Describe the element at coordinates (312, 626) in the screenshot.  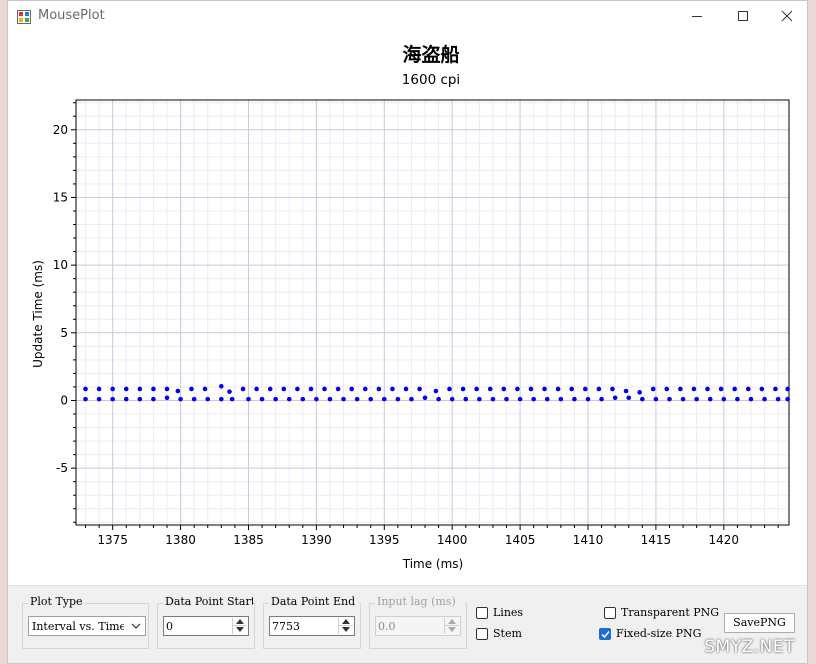
I see `data-point-end-spinner: 7753` at that location.